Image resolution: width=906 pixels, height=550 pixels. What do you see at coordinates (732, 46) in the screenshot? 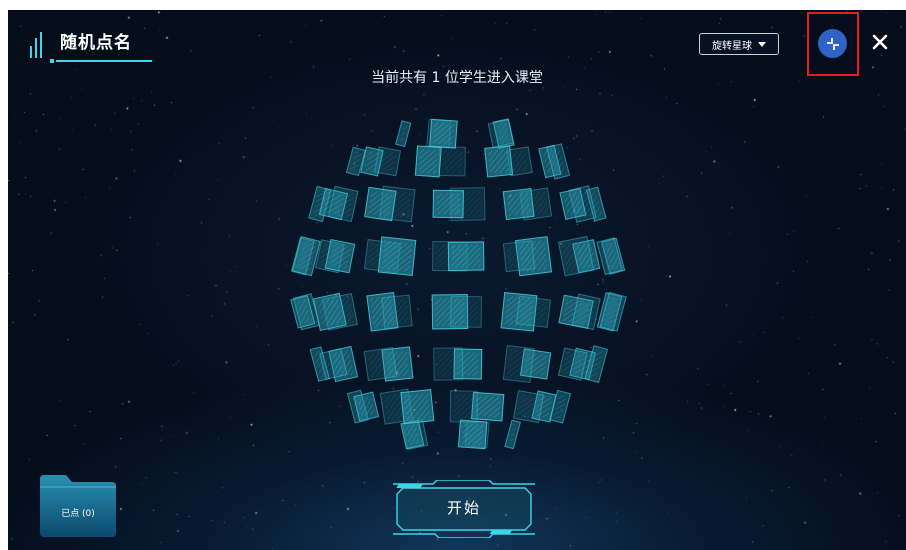
I see `mode-select-value: 旋转星球` at bounding box center [732, 46].